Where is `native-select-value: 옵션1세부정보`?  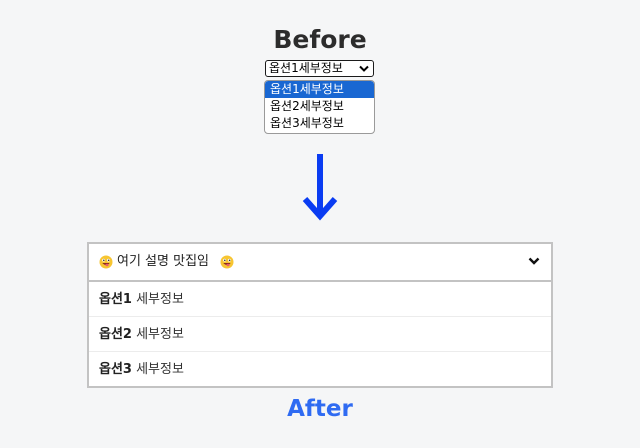 native-select-value: 옵션1세부정보 is located at coordinates (306, 68).